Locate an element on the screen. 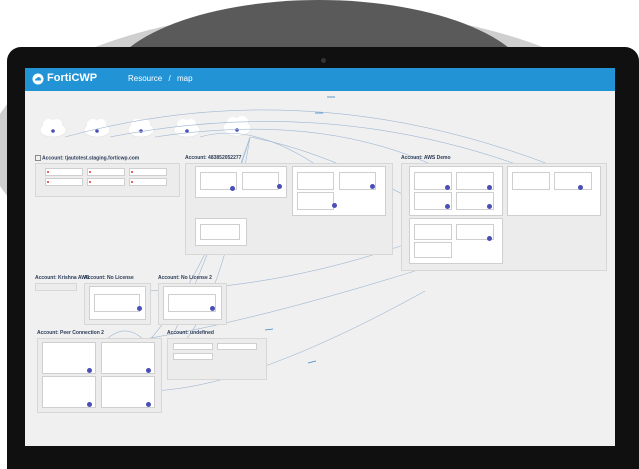 Image resolution: width=639 pixels, height=469 pixels. breadcrumb-map: map is located at coordinates (184, 78).